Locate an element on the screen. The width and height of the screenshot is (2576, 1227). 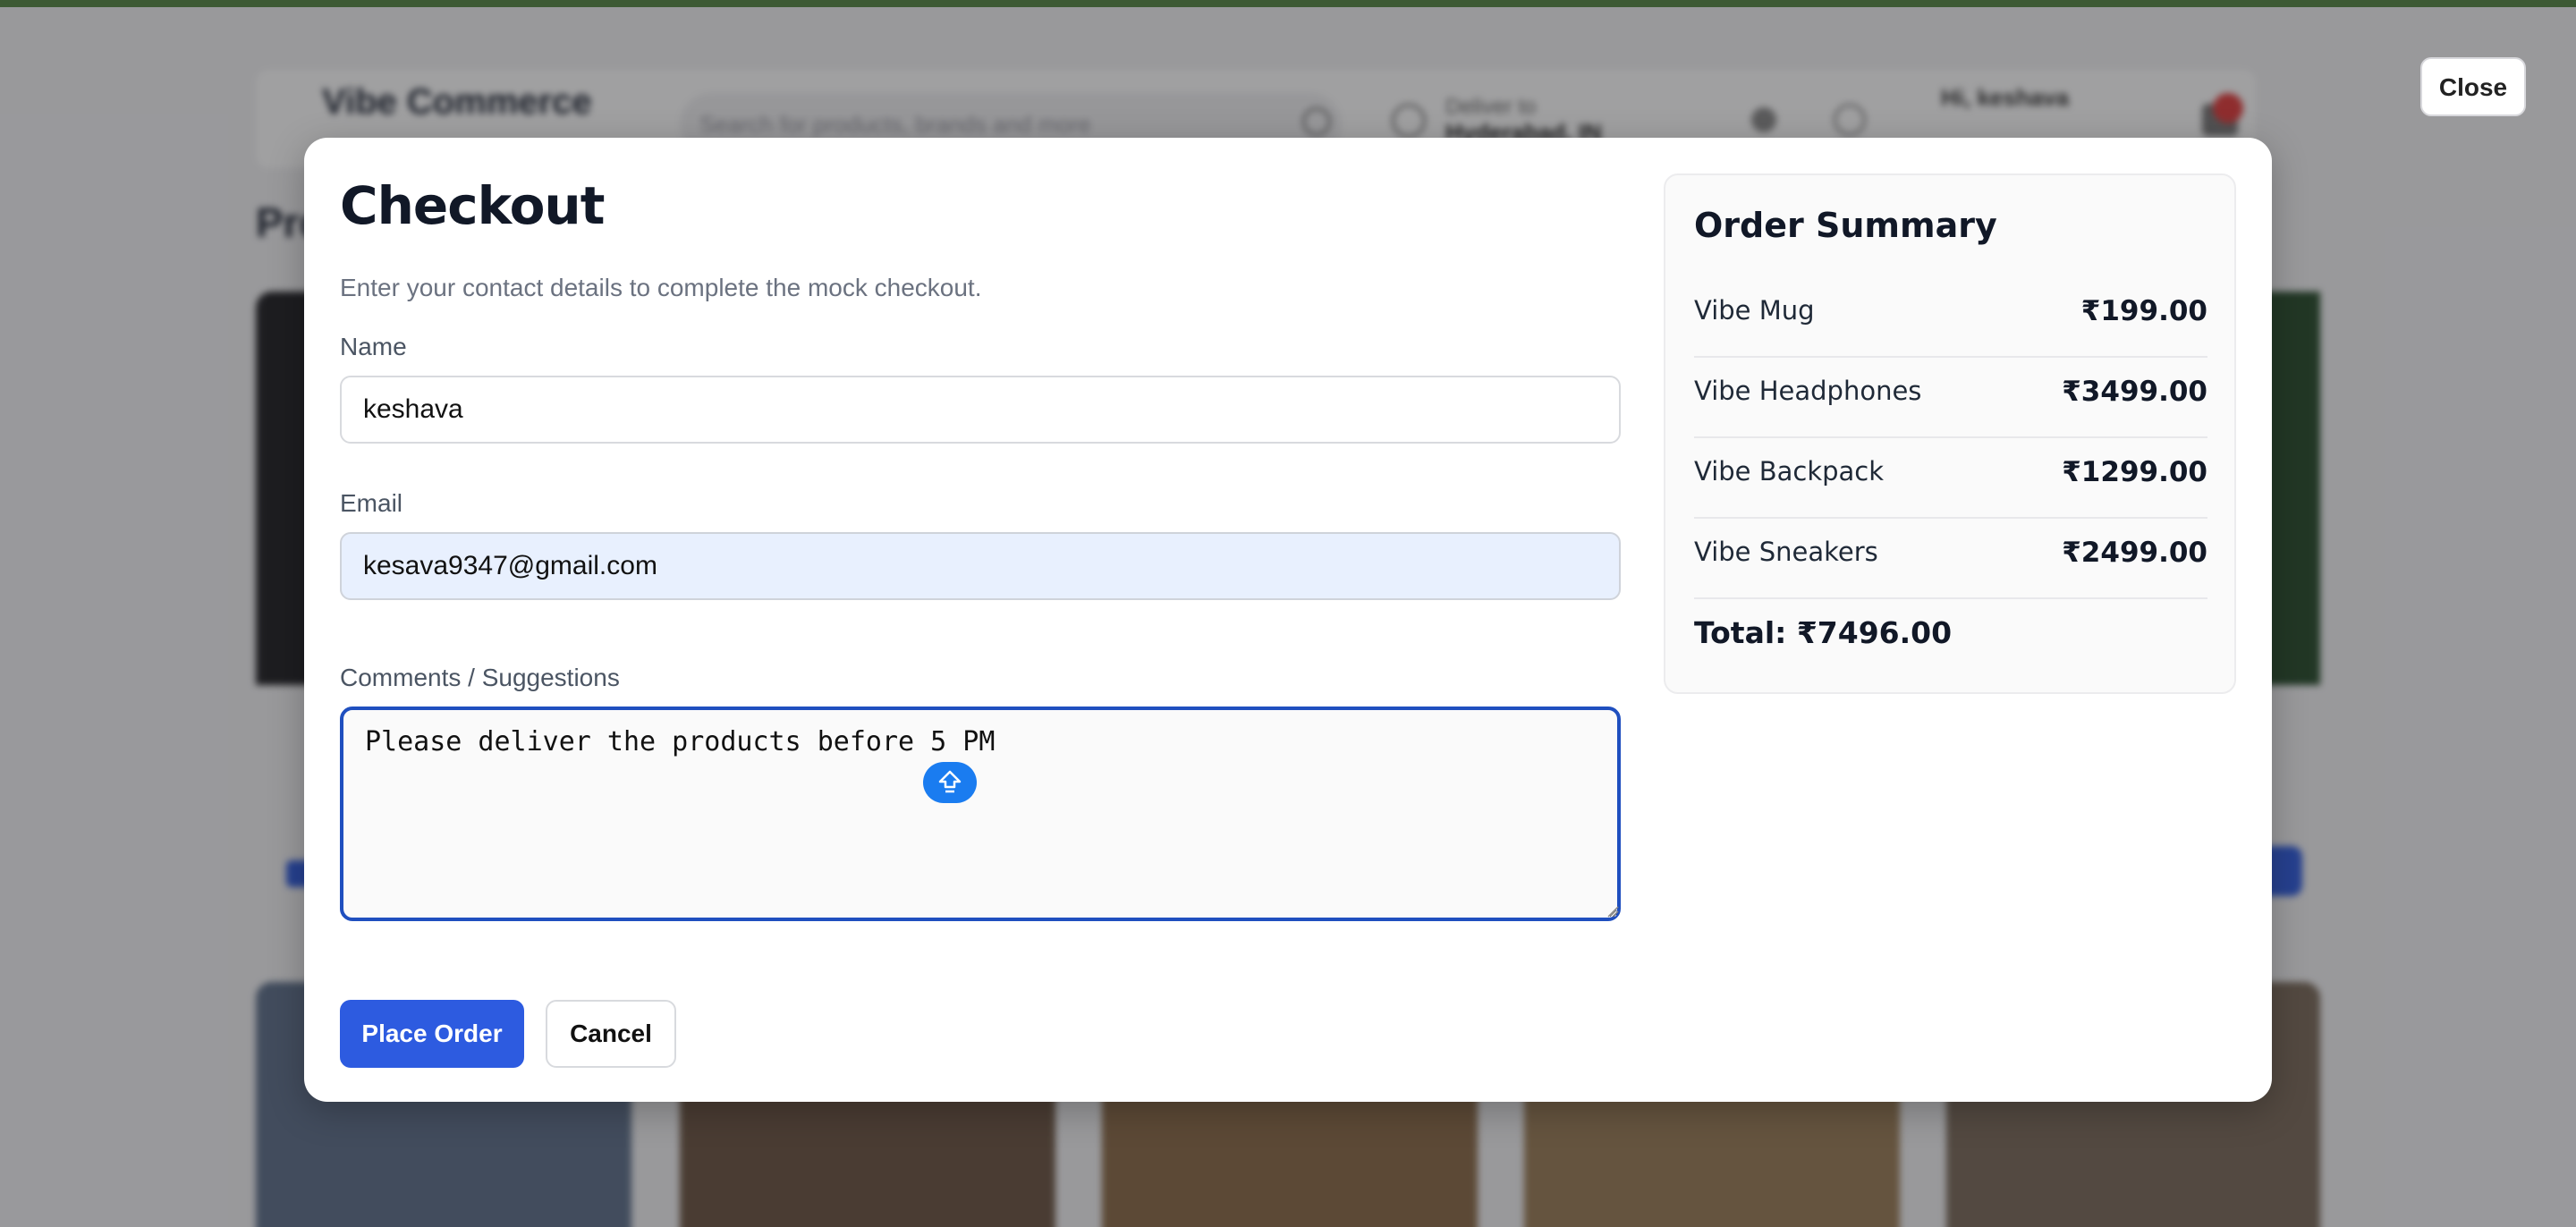
email-label: Email is located at coordinates (371, 503).